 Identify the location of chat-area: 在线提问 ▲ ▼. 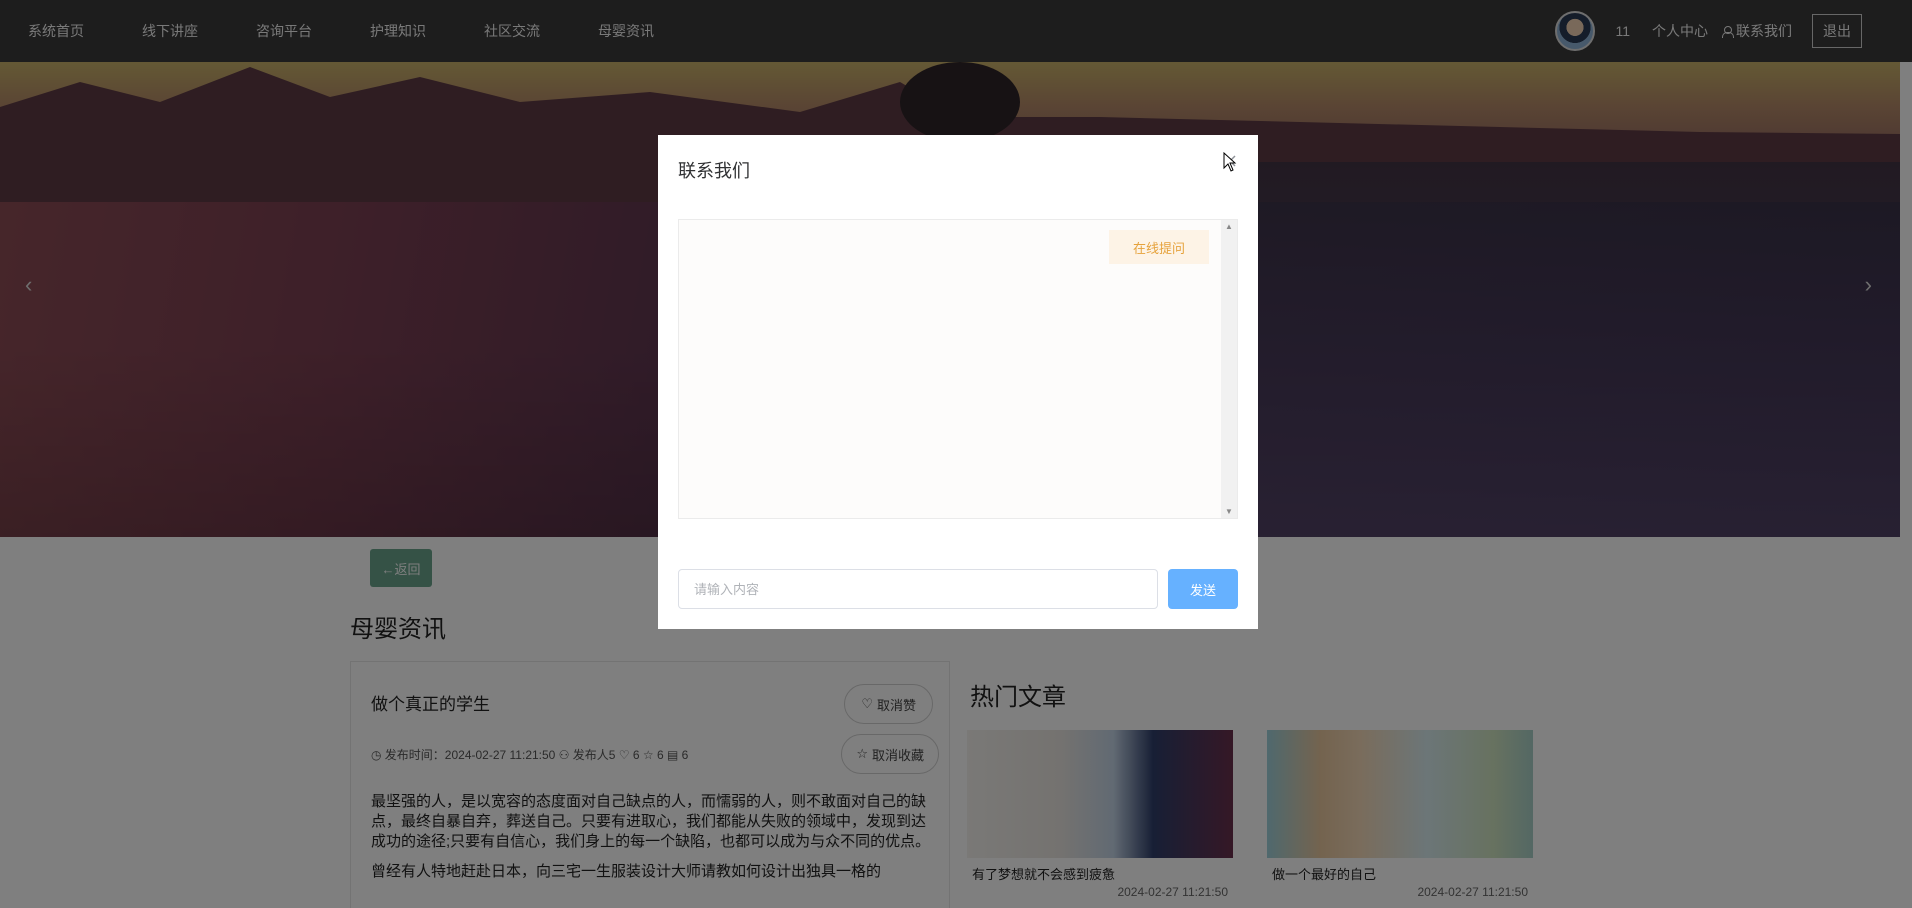
(958, 369).